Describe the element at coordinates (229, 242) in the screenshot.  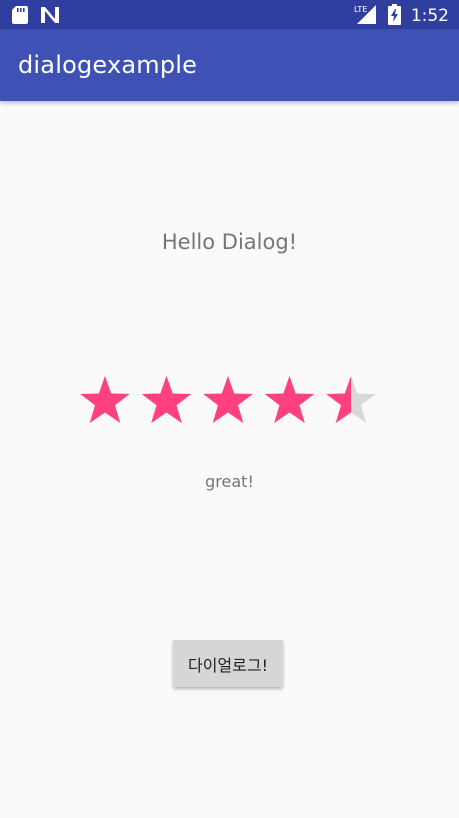
I see `hello-text: Hello Dialog!` at that location.